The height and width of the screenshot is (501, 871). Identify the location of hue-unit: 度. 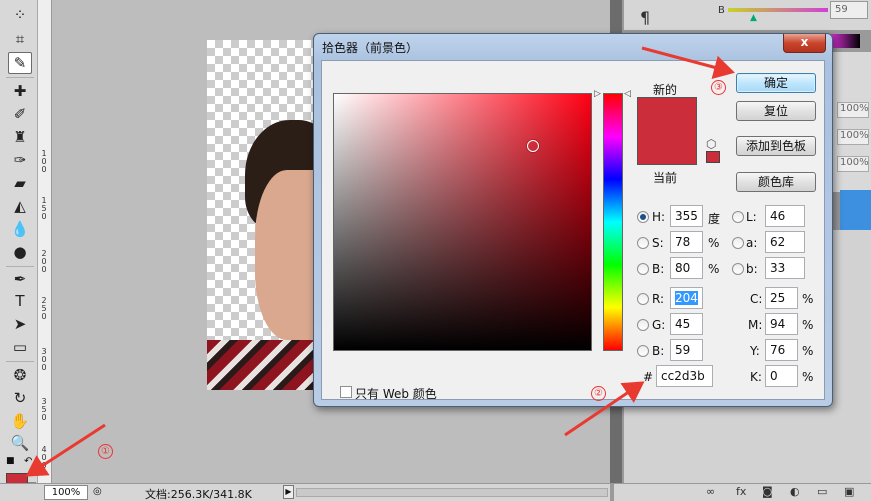
(714, 219).